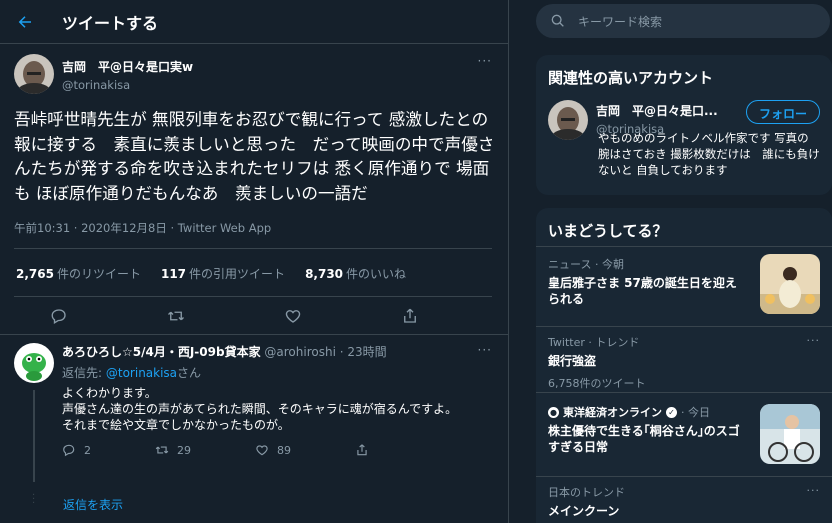 This screenshot has width=832, height=523. I want to click on reply-more-icon: ···, so click(485, 350).